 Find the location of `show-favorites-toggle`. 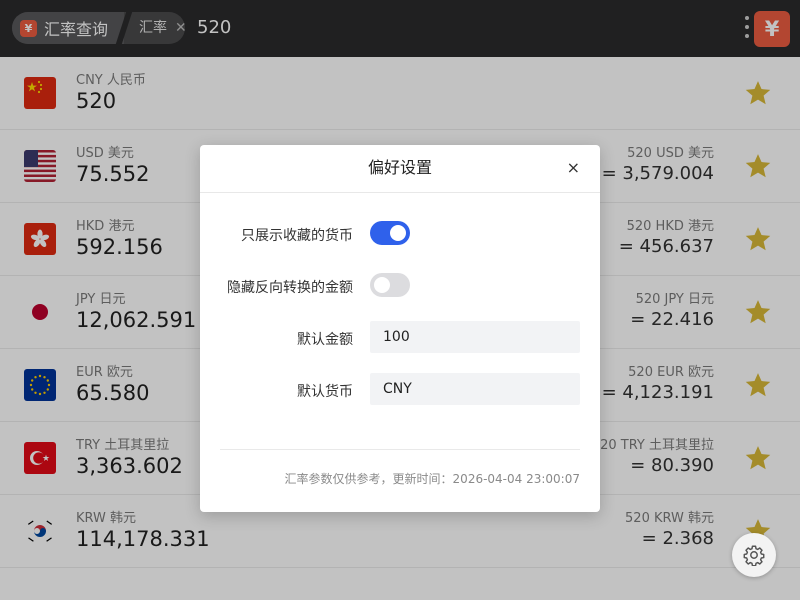

show-favorites-toggle is located at coordinates (390, 233).